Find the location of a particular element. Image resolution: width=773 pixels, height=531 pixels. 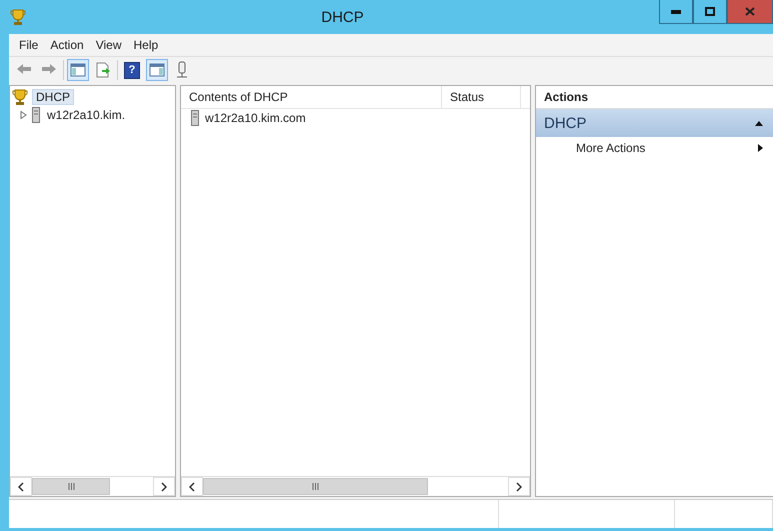

minimize-button is located at coordinates (676, 12).